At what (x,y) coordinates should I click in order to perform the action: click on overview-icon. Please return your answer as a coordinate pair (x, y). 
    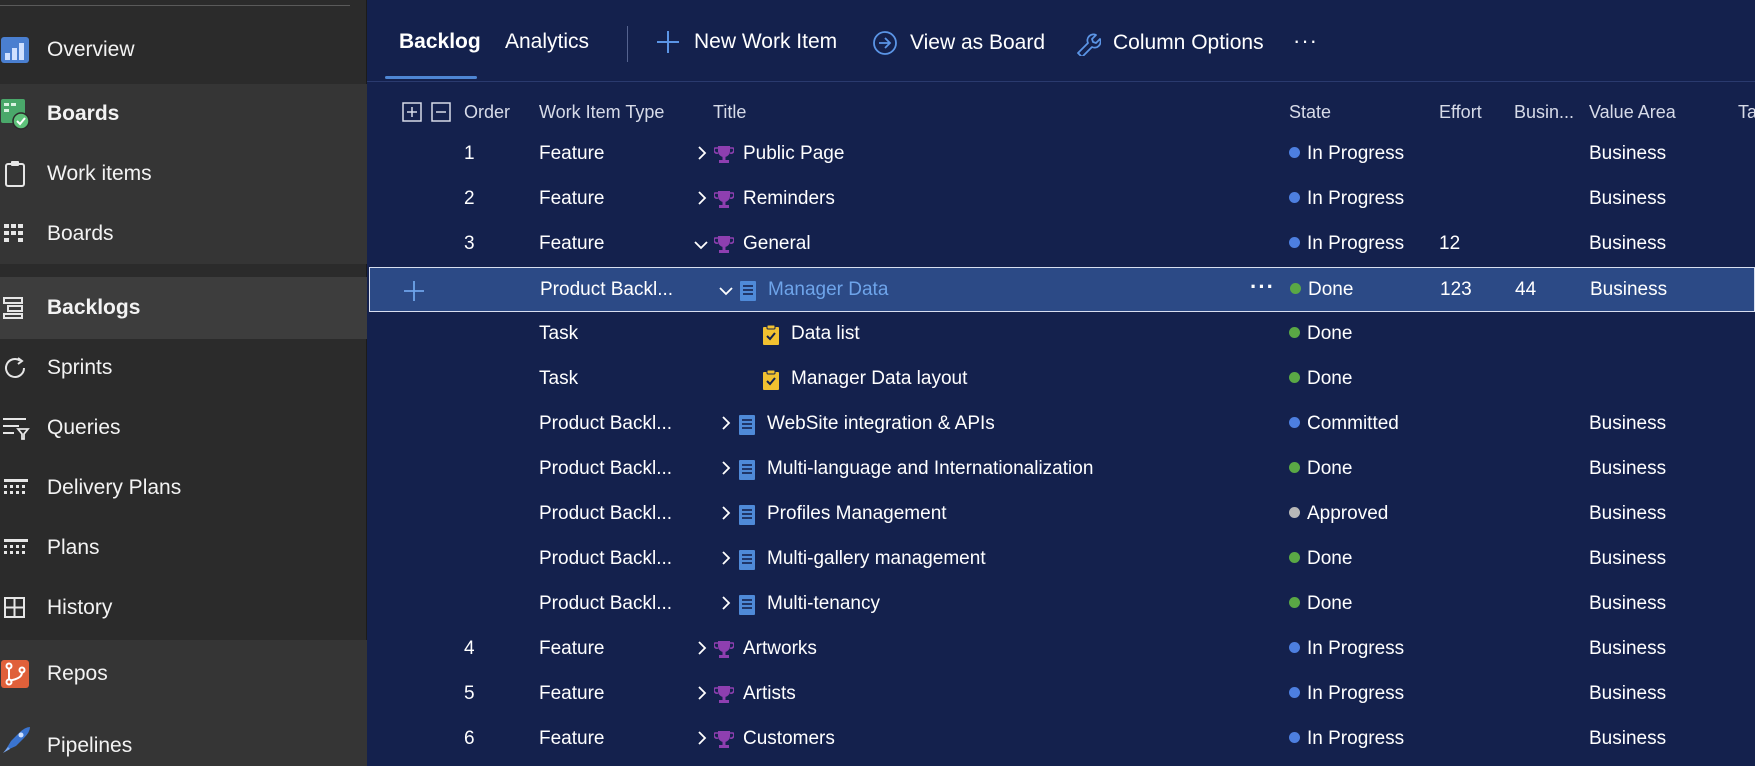
    Looking at the image, I should click on (16, 50).